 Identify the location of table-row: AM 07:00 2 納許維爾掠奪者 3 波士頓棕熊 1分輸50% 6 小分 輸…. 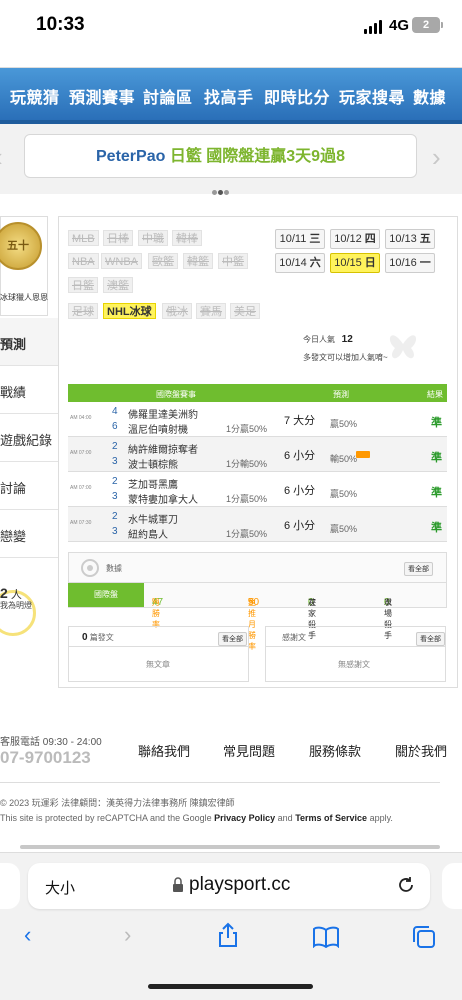
(257, 454).